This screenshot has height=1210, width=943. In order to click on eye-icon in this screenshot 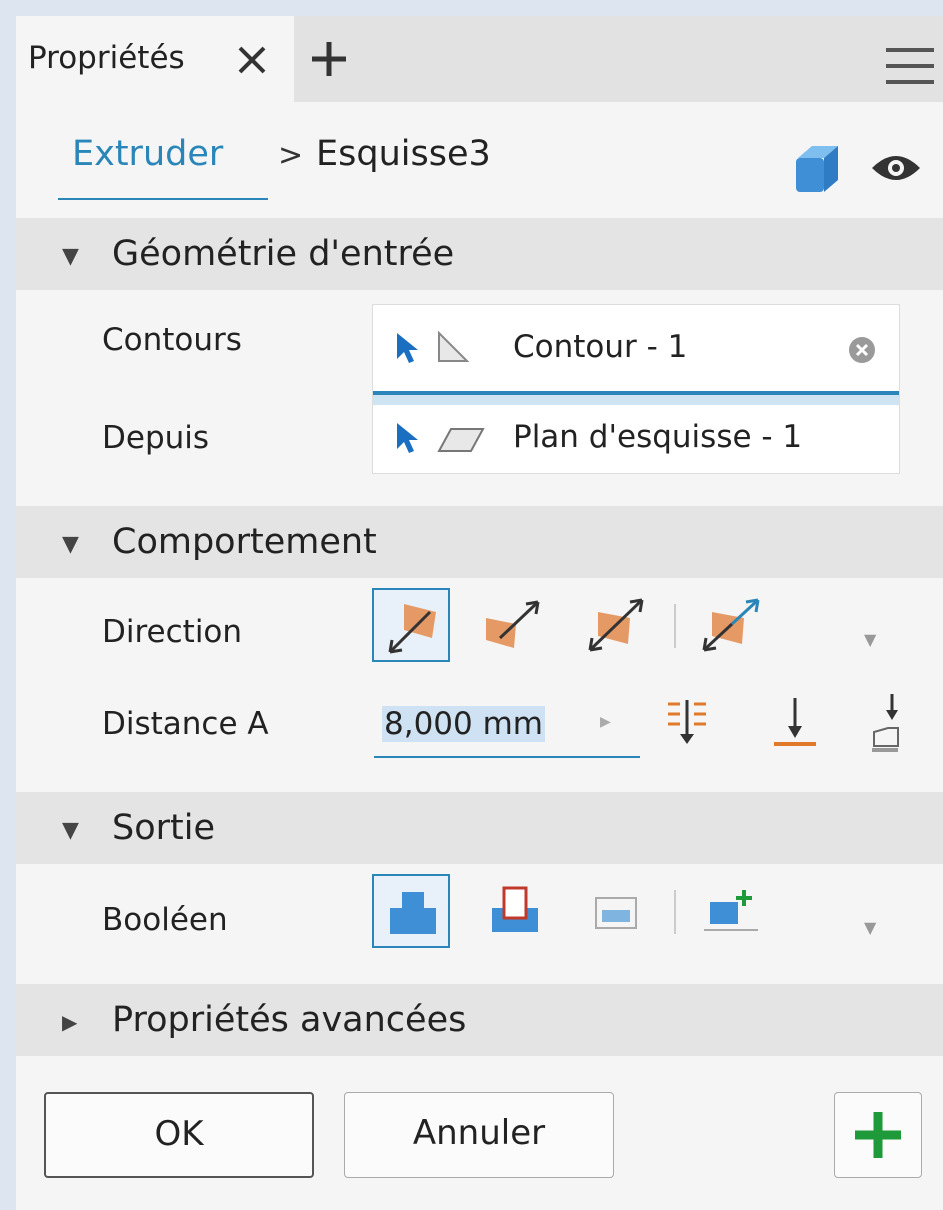, I will do `click(896, 168)`.